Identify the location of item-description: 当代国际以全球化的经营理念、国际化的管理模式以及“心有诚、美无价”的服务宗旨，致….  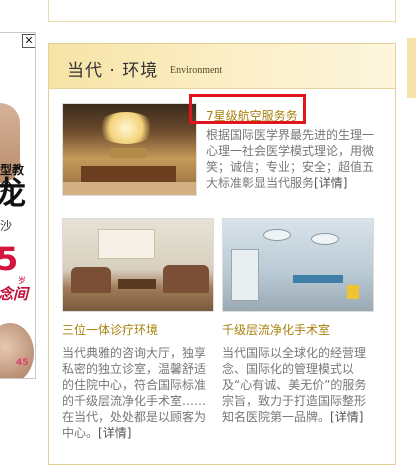
(294, 385).